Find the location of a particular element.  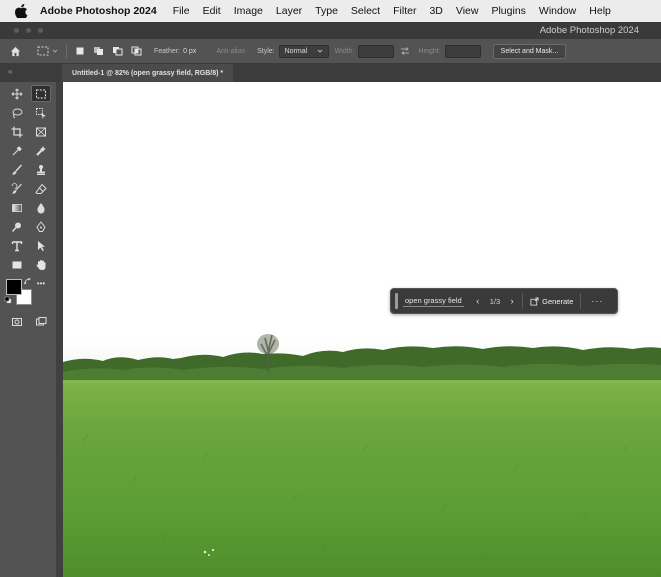

generate-label: Generate is located at coordinates (558, 301).